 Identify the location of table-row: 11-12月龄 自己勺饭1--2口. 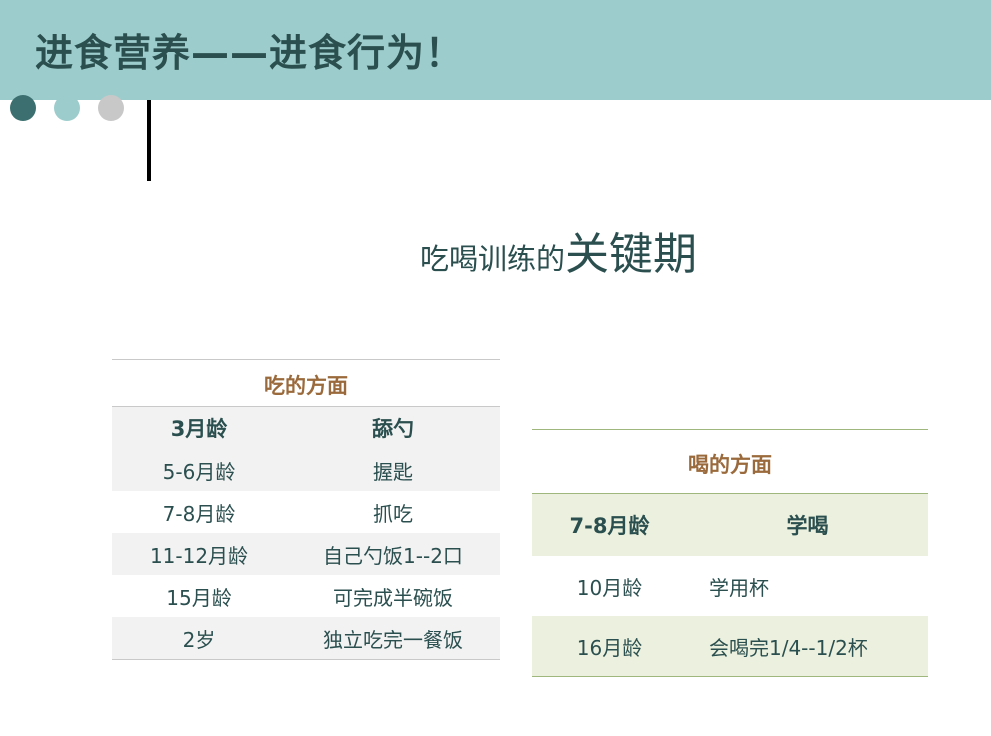
(306, 554).